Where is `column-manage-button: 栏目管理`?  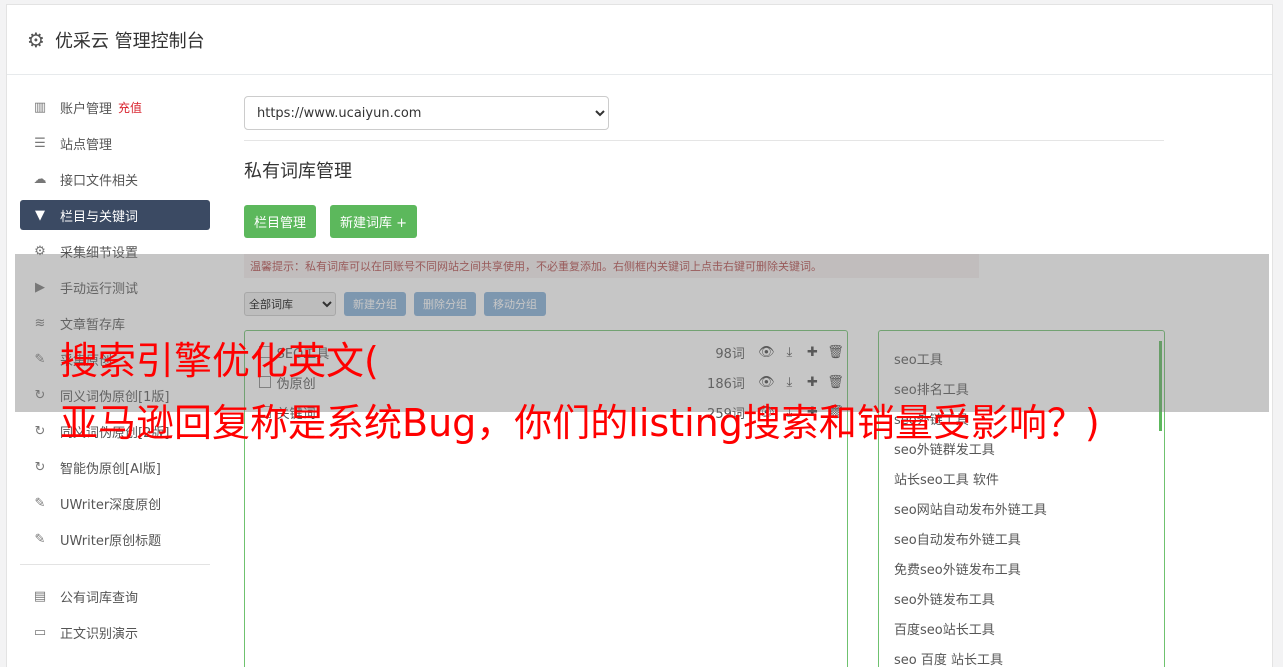
column-manage-button: 栏目管理 is located at coordinates (280, 221).